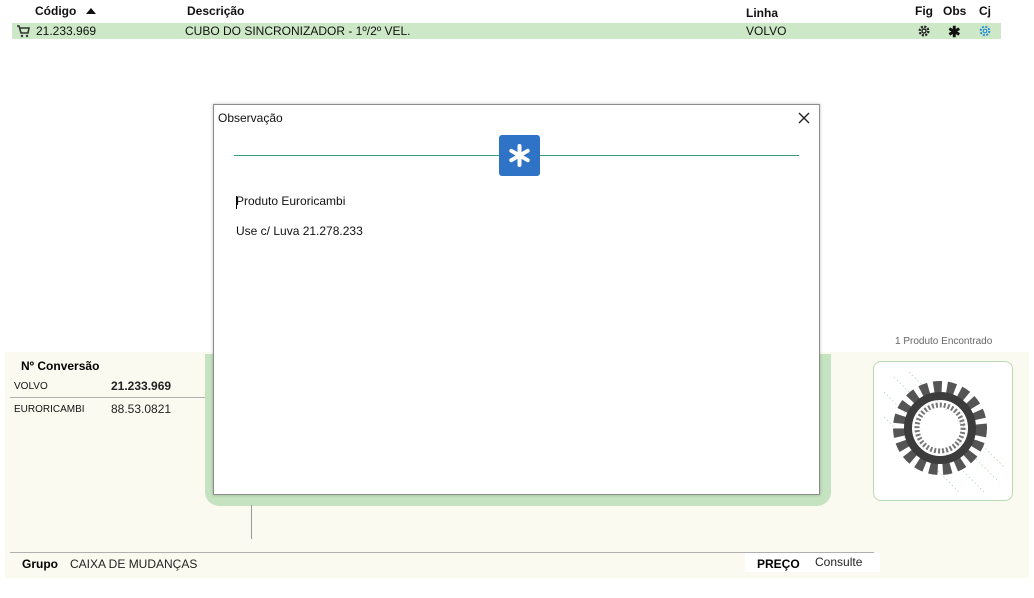  What do you see at coordinates (766, 31) in the screenshot?
I see `row-linha: VOLVO` at bounding box center [766, 31].